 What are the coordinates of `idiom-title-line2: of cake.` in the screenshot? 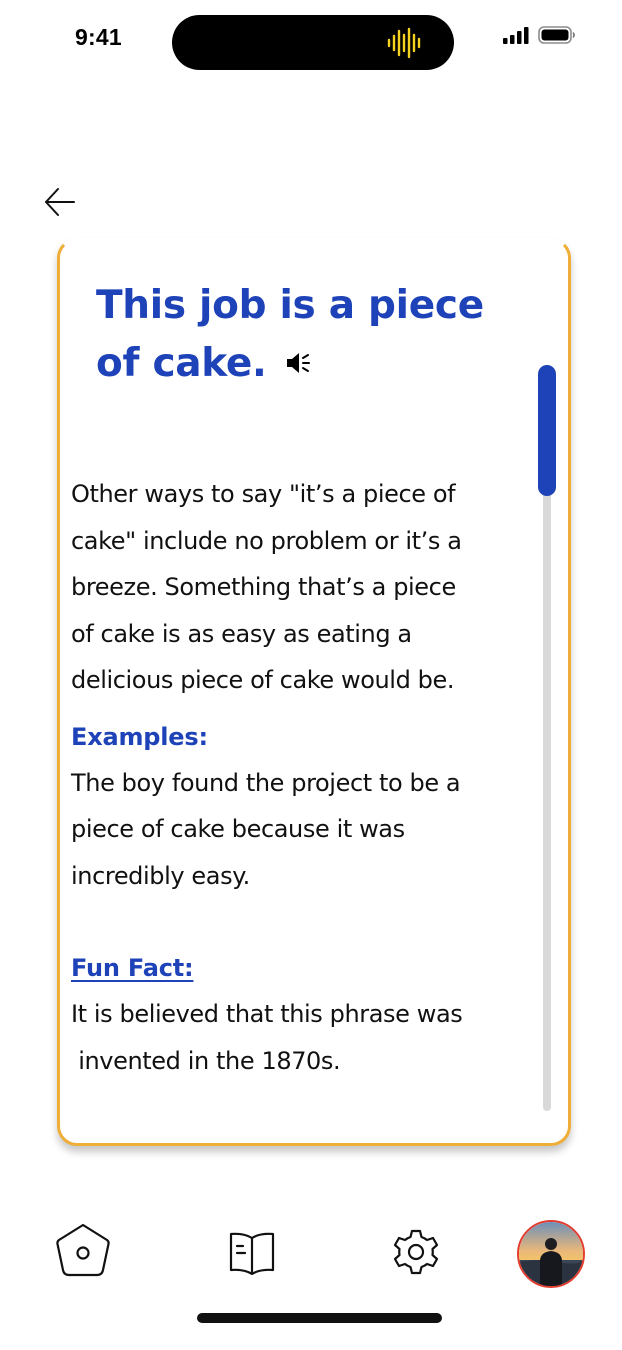 It's located at (181, 363).